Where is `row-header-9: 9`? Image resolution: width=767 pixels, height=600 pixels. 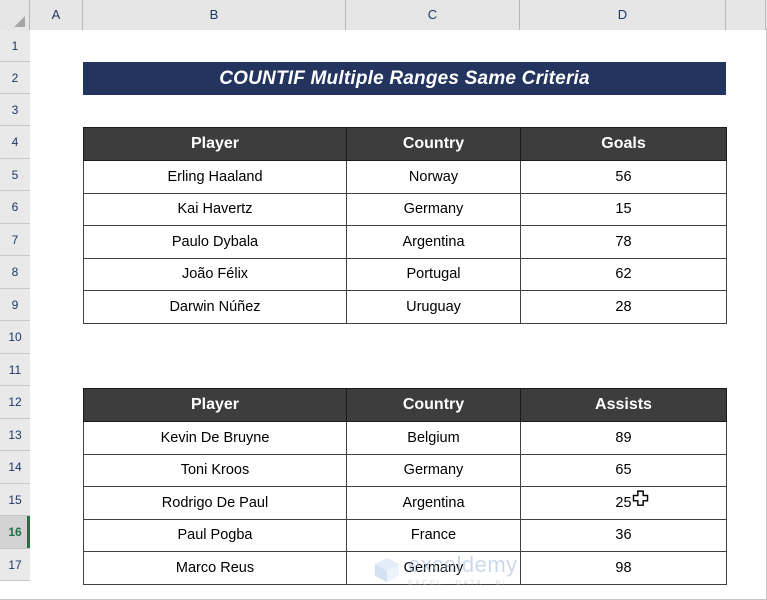
row-header-9: 9 is located at coordinates (15, 305).